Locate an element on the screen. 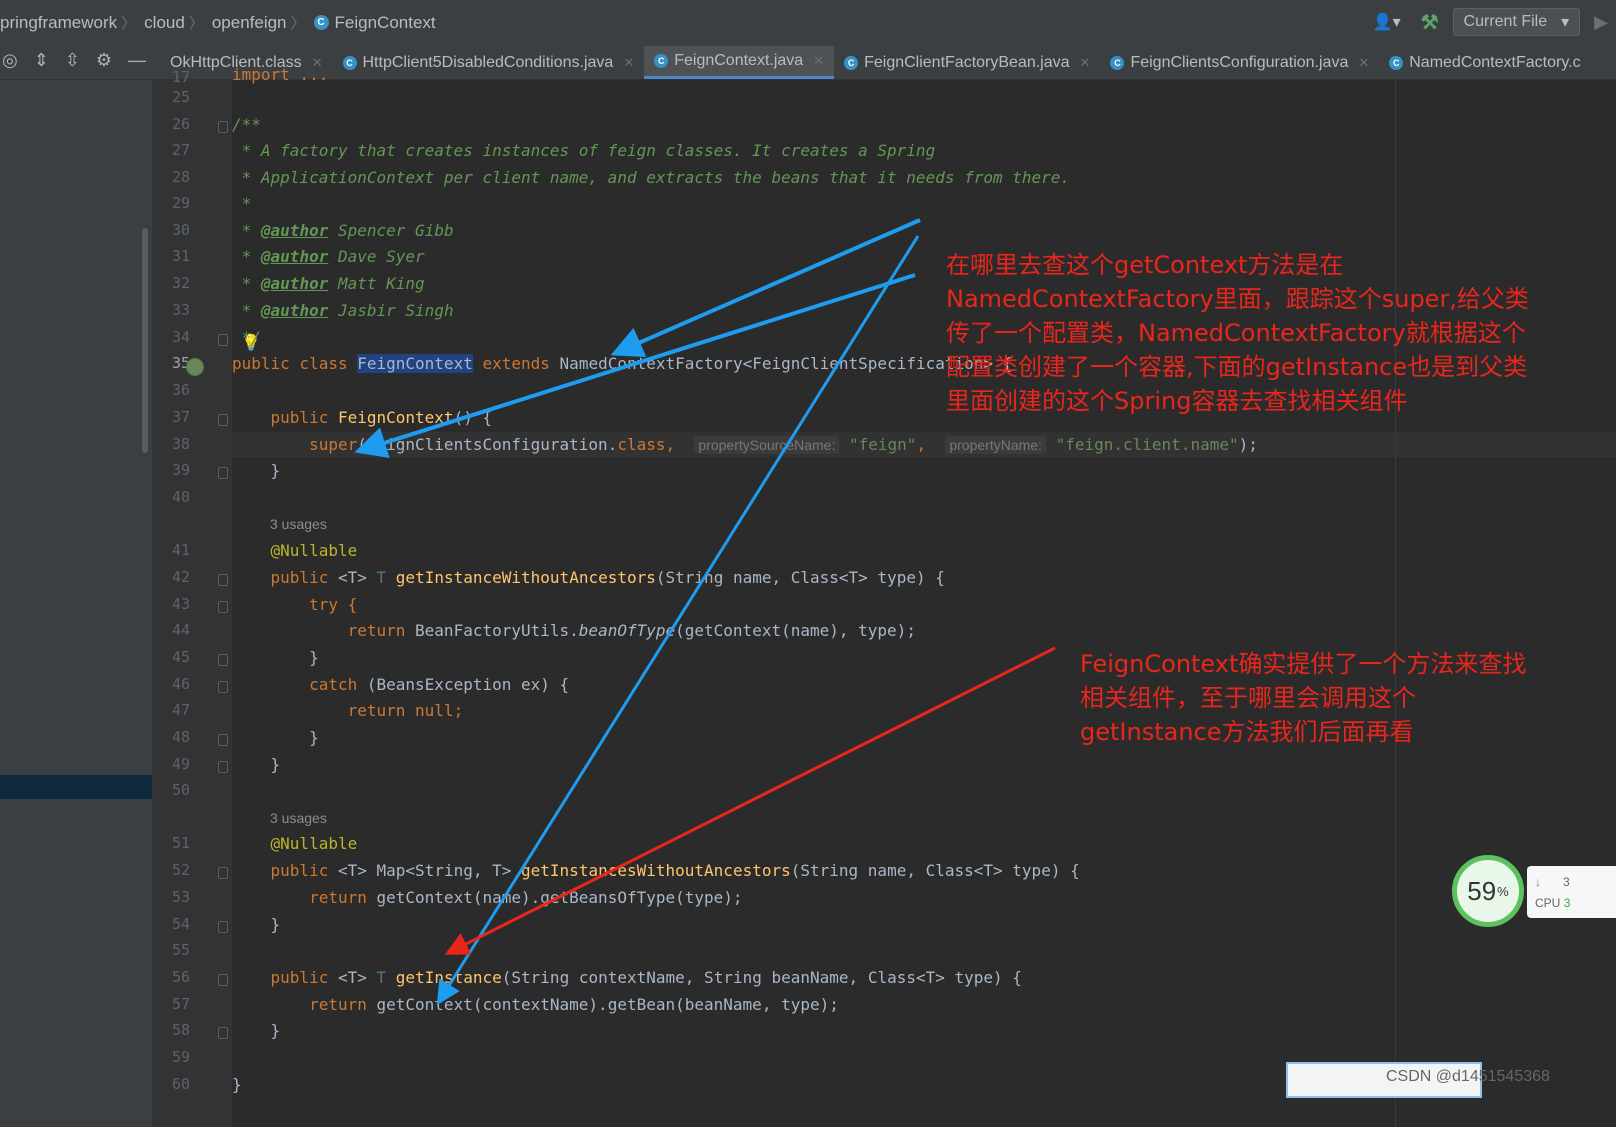  tab-namedcontextfactory: C NamedContextFactory.c is located at coordinates (1484, 62).